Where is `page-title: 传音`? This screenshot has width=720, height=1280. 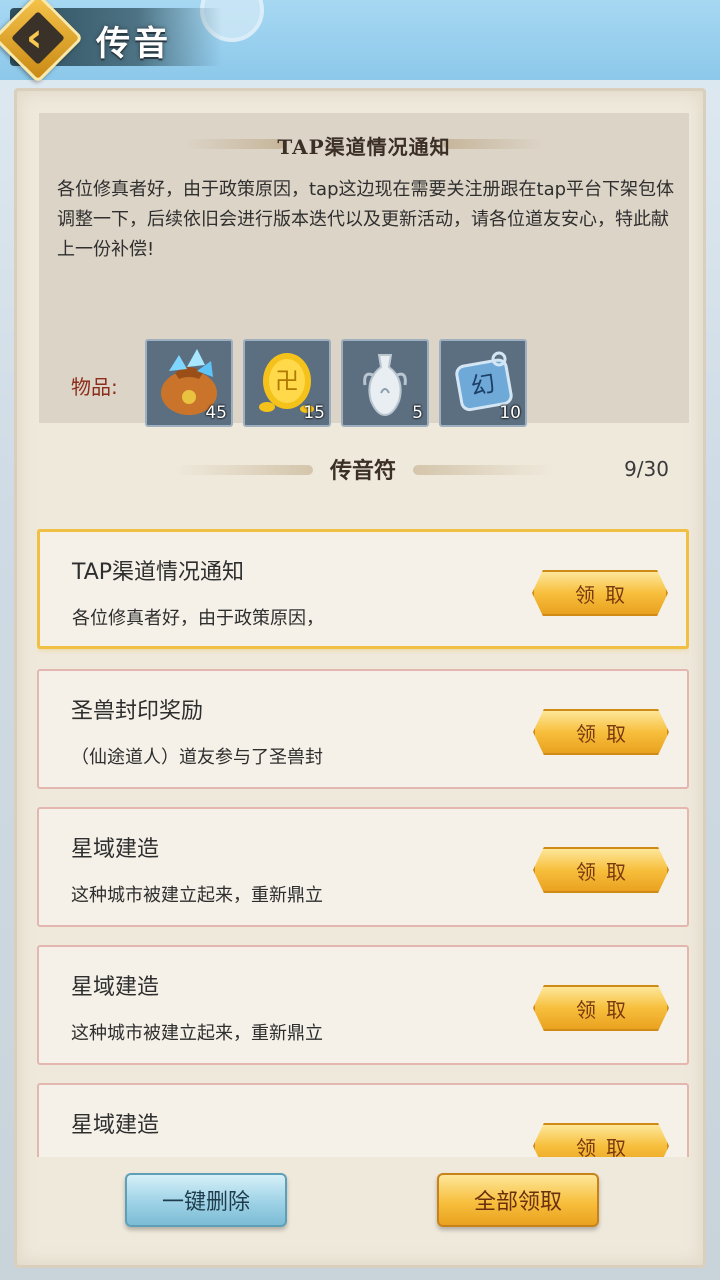
page-title: 传音 is located at coordinates (134, 44).